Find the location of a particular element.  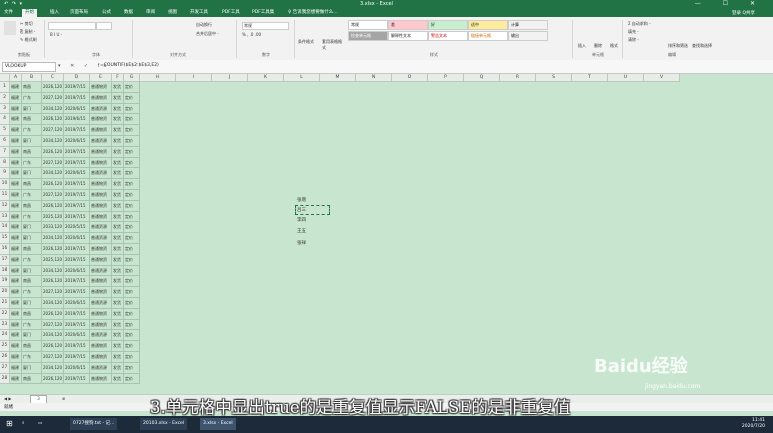

row-header: 14 is located at coordinates (5, 228).